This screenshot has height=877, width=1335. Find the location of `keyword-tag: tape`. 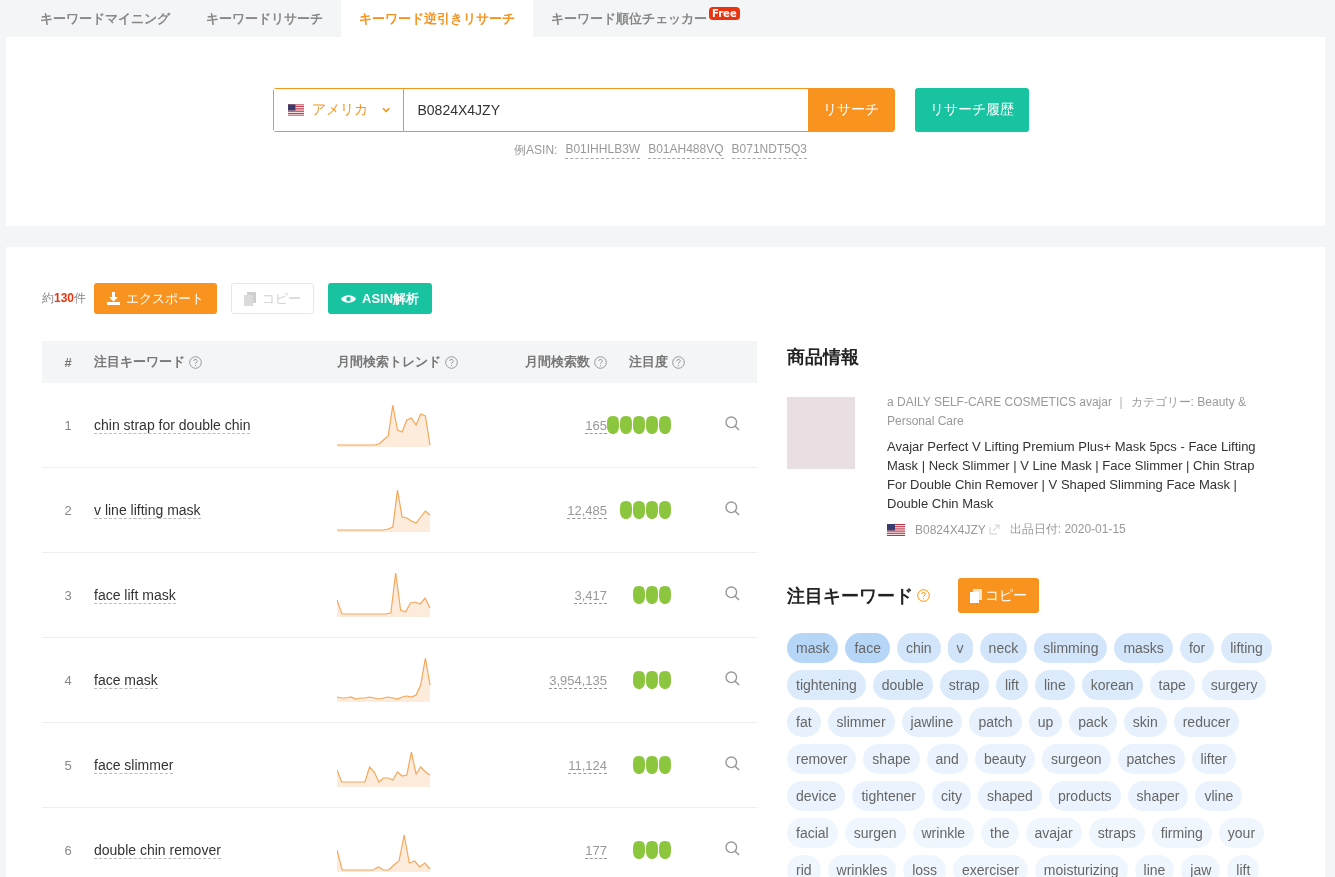

keyword-tag: tape is located at coordinates (1172, 685).